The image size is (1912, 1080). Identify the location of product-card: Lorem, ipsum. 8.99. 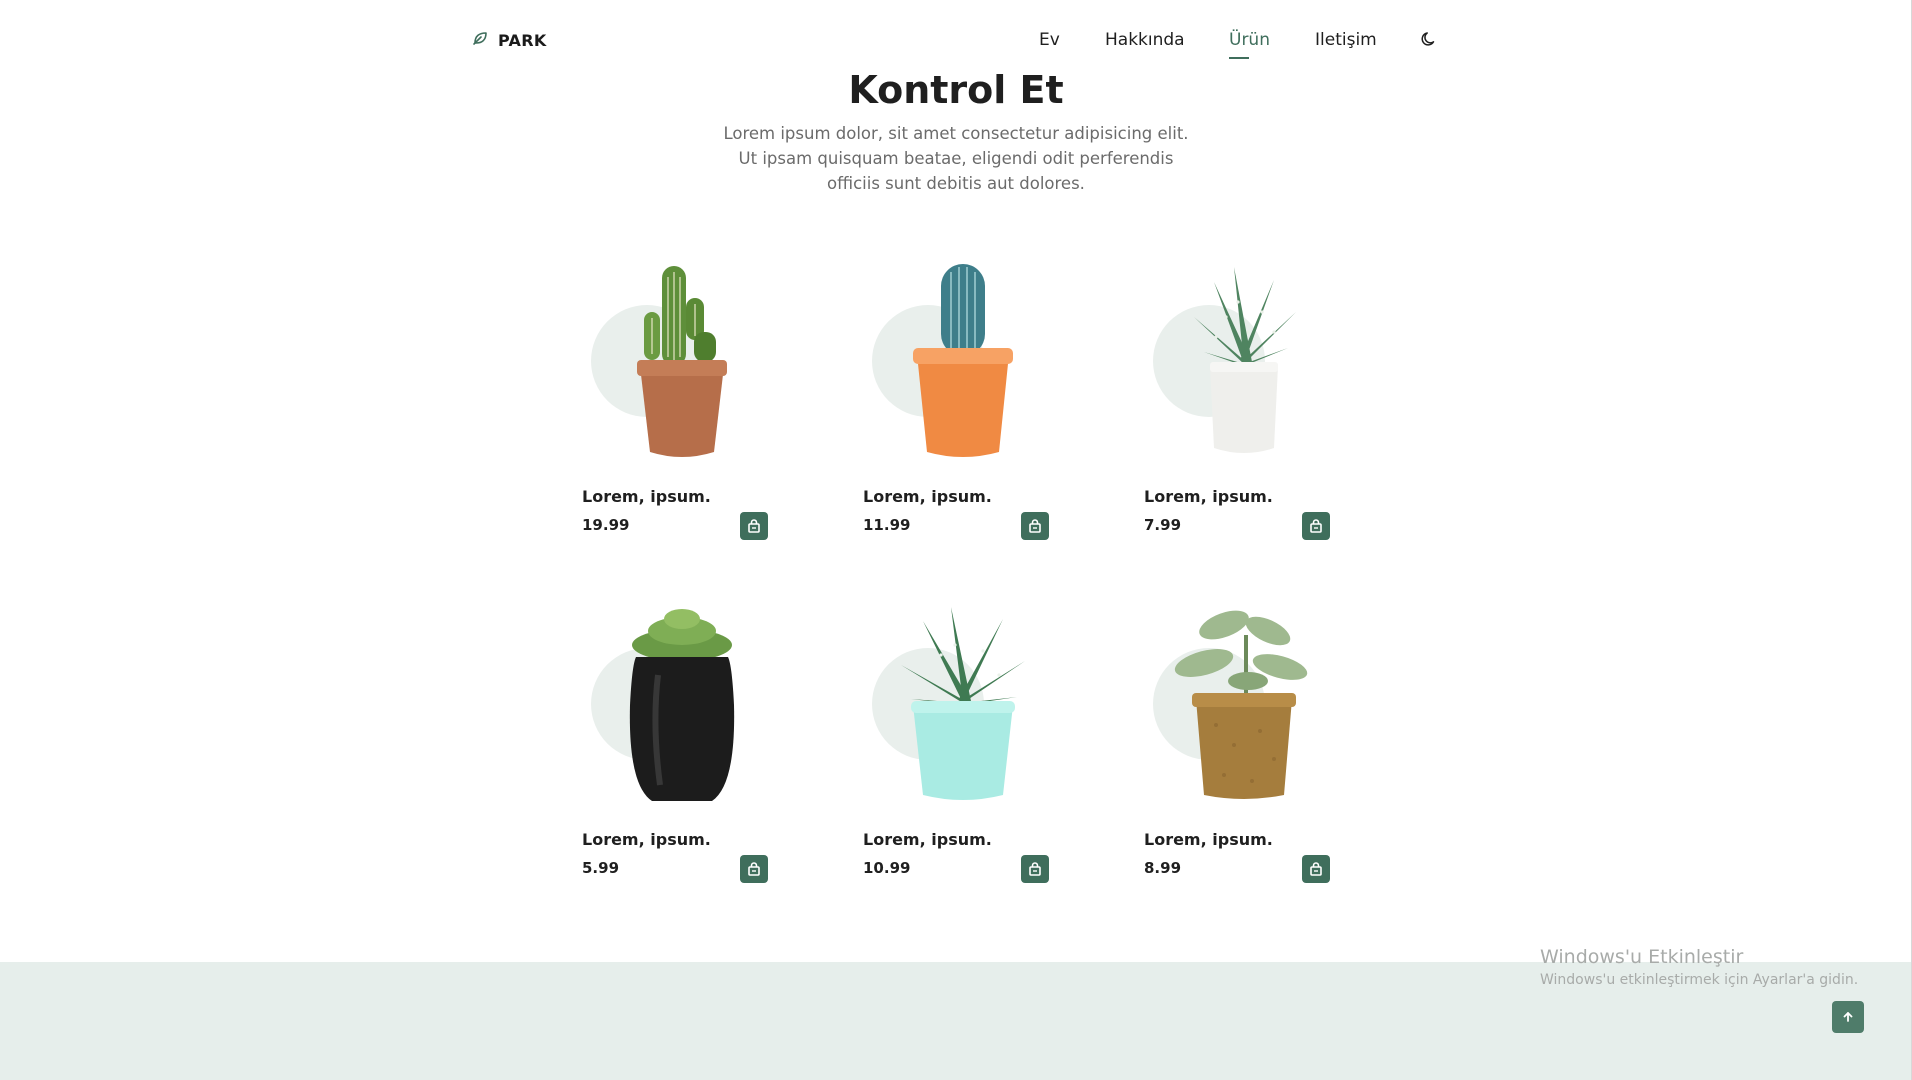
(1244, 755).